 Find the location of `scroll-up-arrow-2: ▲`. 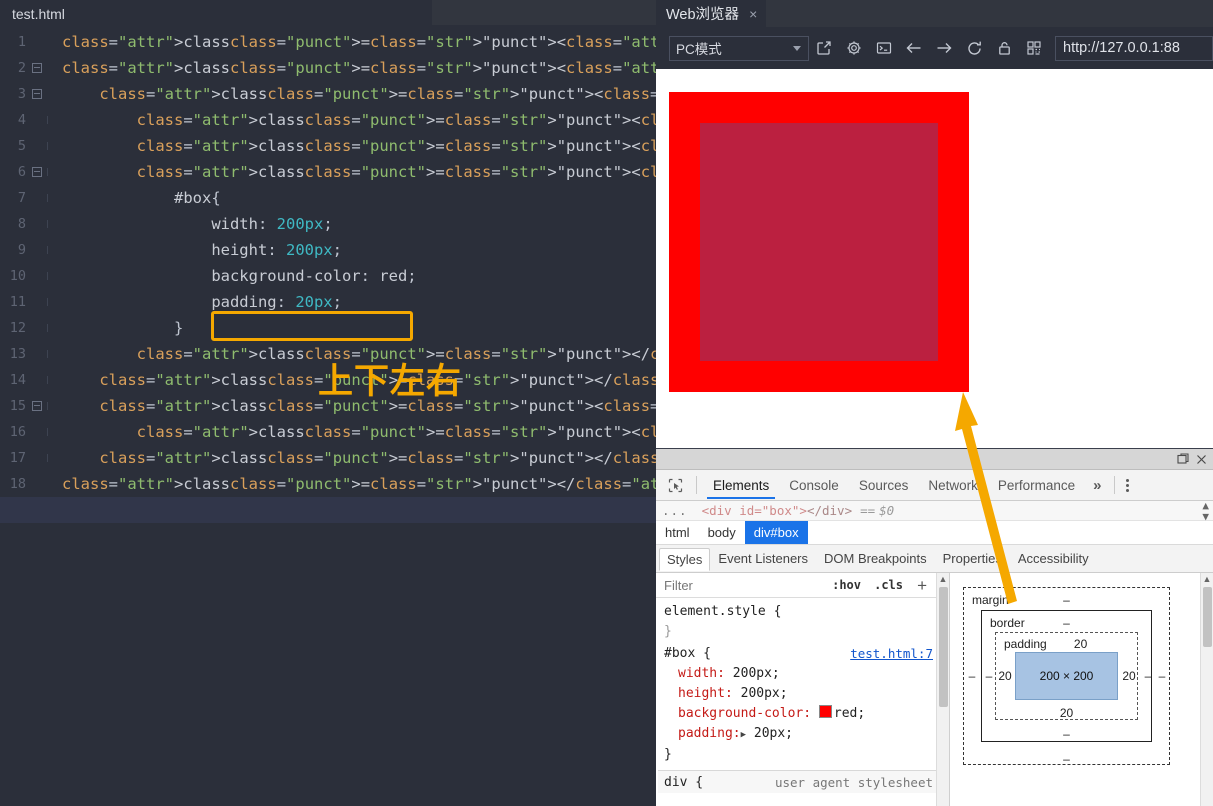

scroll-up-arrow-2: ▲ is located at coordinates (1207, 579).